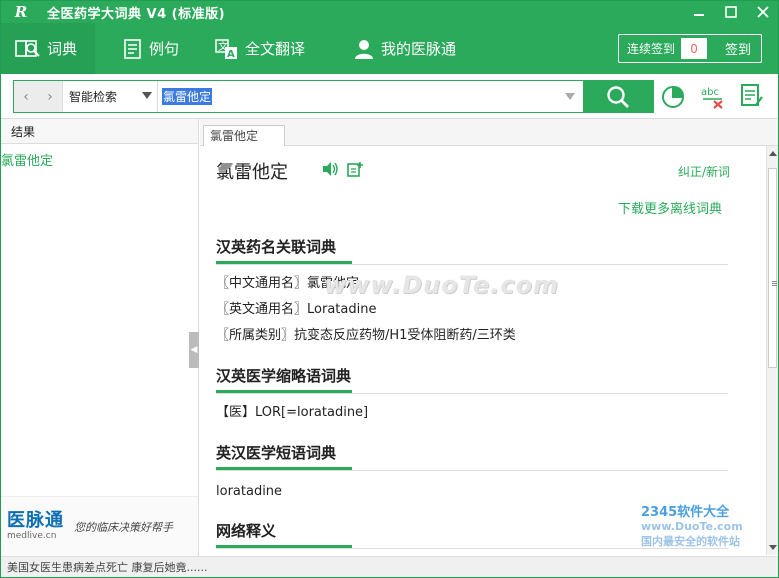 The width and height of the screenshot is (779, 578). I want to click on window-controls, so click(731, 12).